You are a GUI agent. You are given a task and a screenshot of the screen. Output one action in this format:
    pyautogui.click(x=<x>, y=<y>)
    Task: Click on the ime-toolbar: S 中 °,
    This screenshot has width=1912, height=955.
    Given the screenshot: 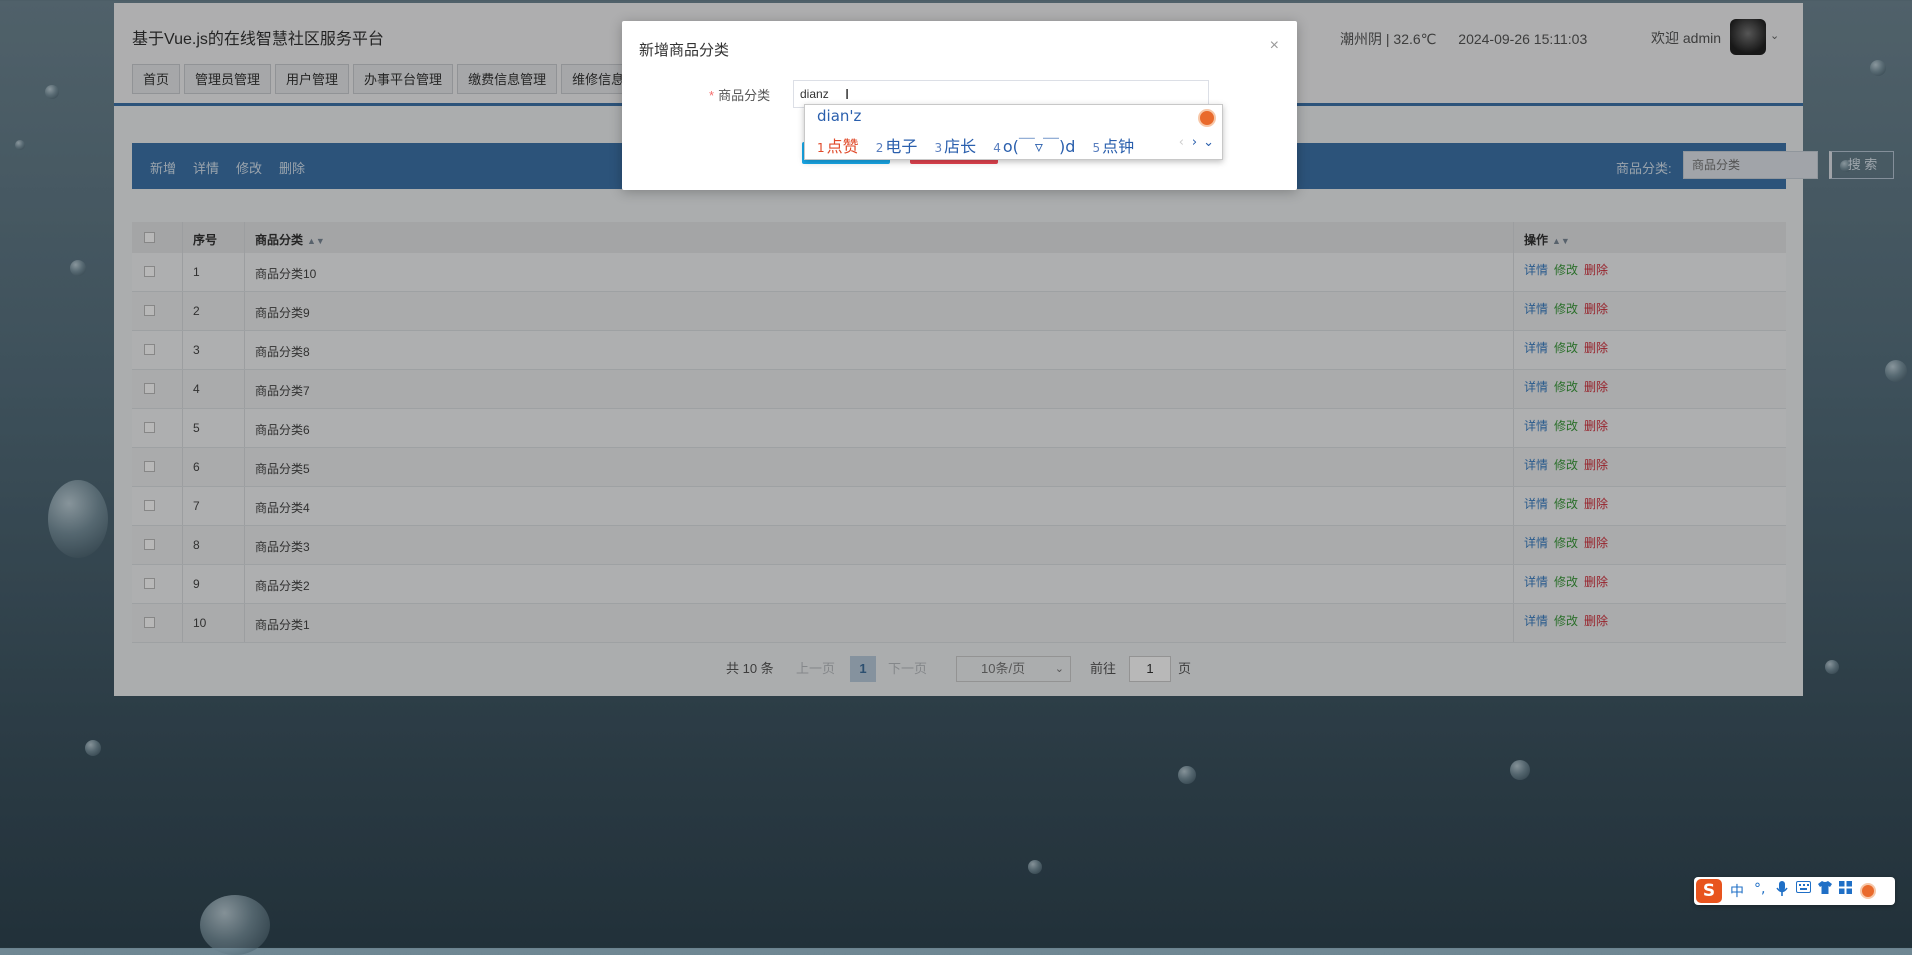 What is the action you would take?
    pyautogui.click(x=1794, y=891)
    